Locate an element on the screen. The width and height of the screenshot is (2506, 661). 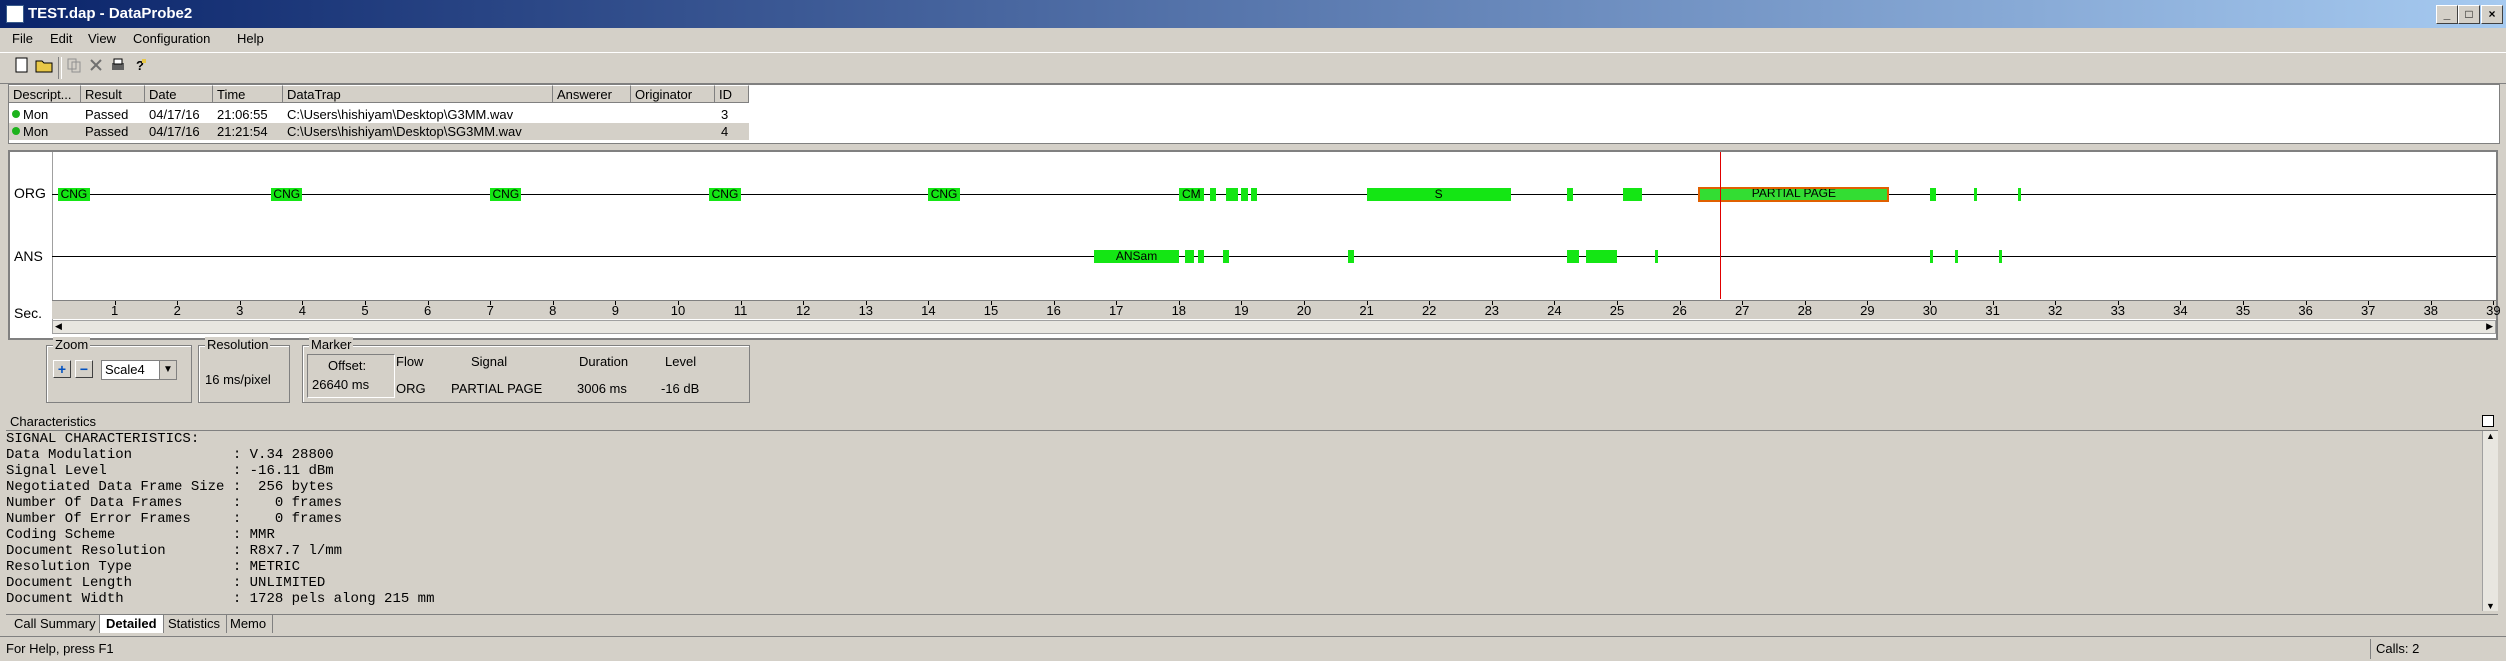
characteristics-line: Document Width : 1728 pels along 215 mm is located at coordinates (220, 599).